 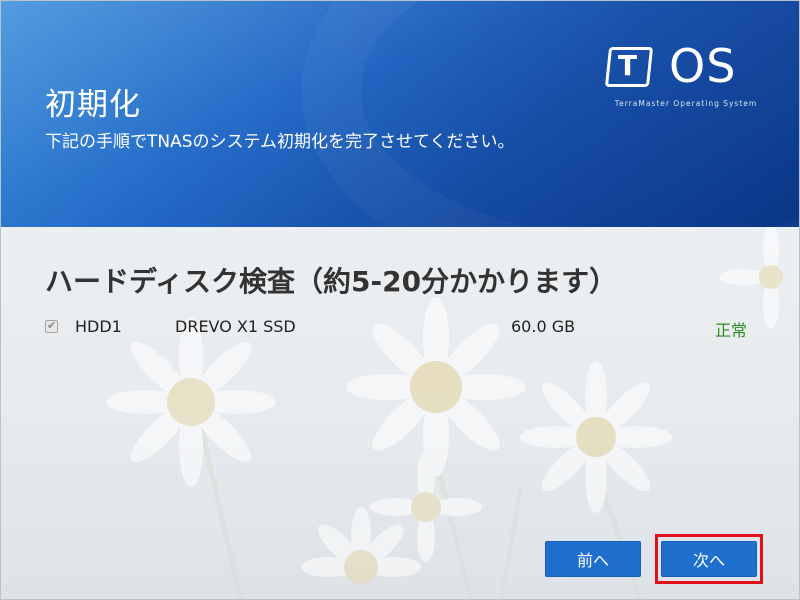 I want to click on disk-status: 正常, so click(x=731, y=330).